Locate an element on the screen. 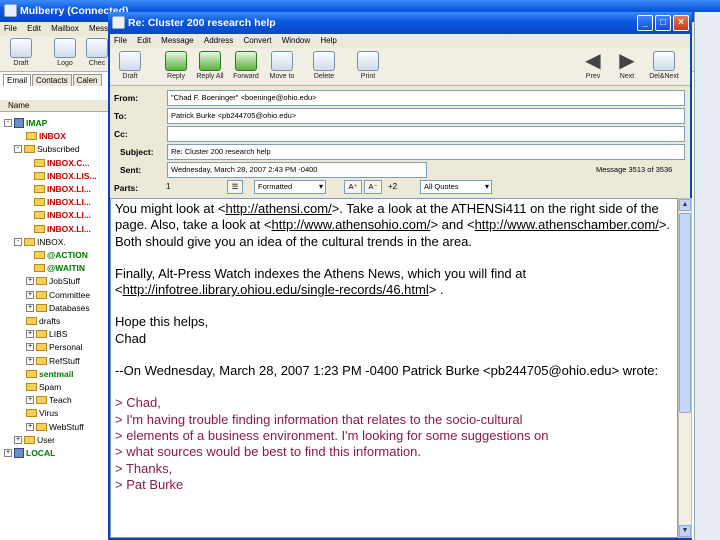 The width and height of the screenshot is (720, 540). tree-item: + LOCAL is located at coordinates (29, 453).